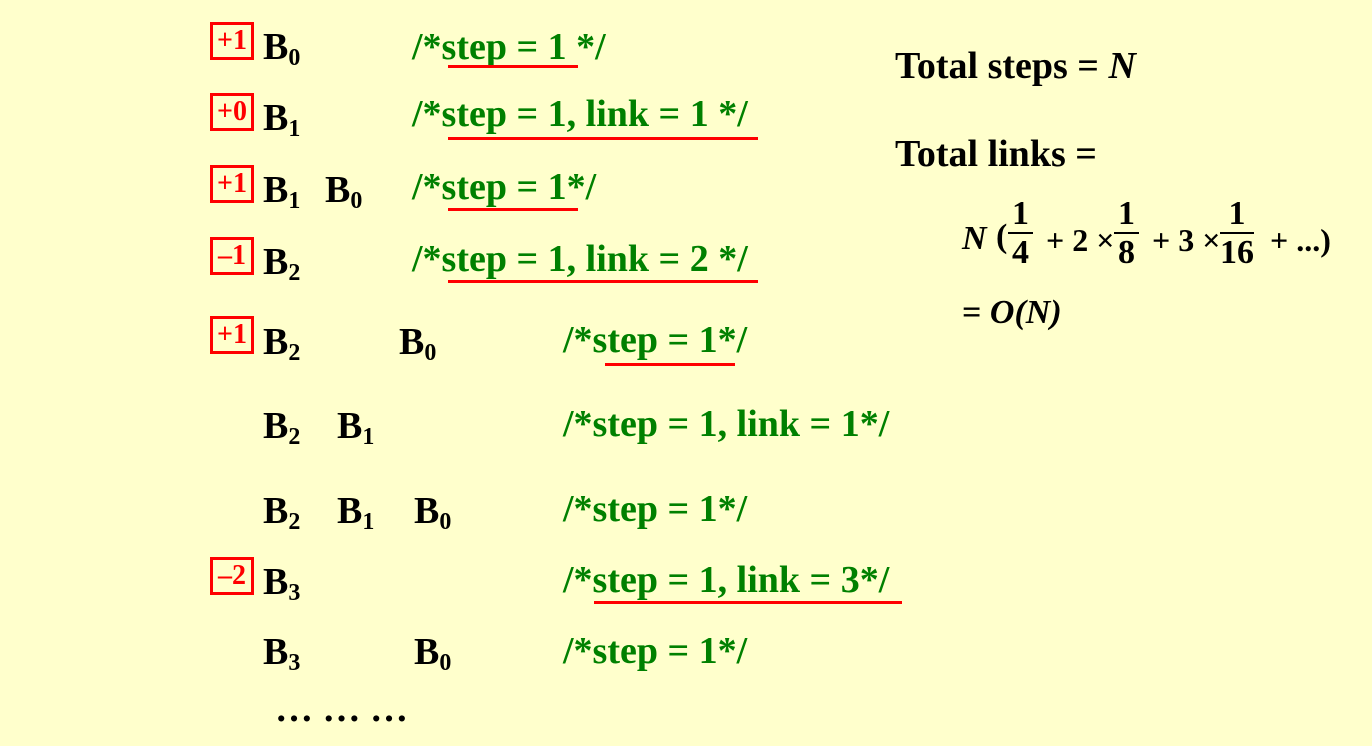 This screenshot has width=1372, height=746. Describe the element at coordinates (232, 576) in the screenshot. I see `delta-badge: –2` at that location.